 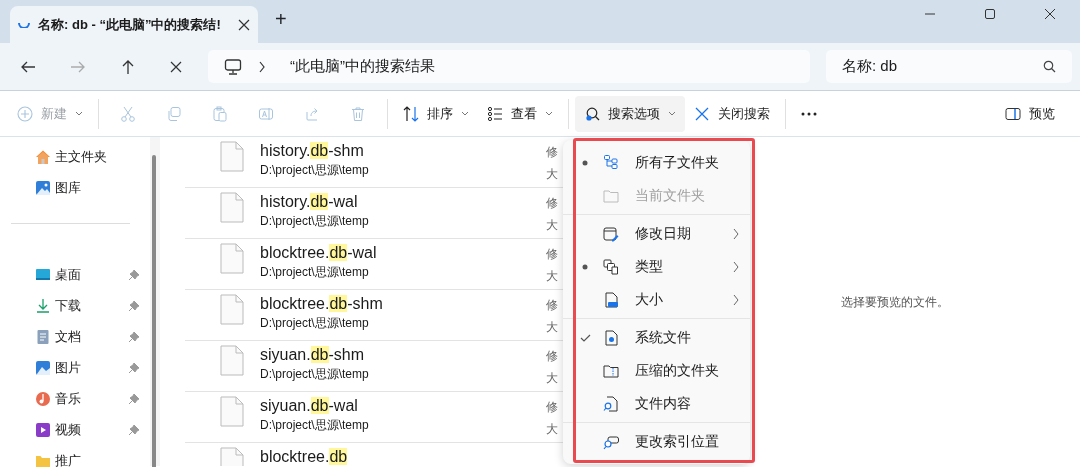 I want to click on sidebar-item: 文档, so click(x=75, y=336).